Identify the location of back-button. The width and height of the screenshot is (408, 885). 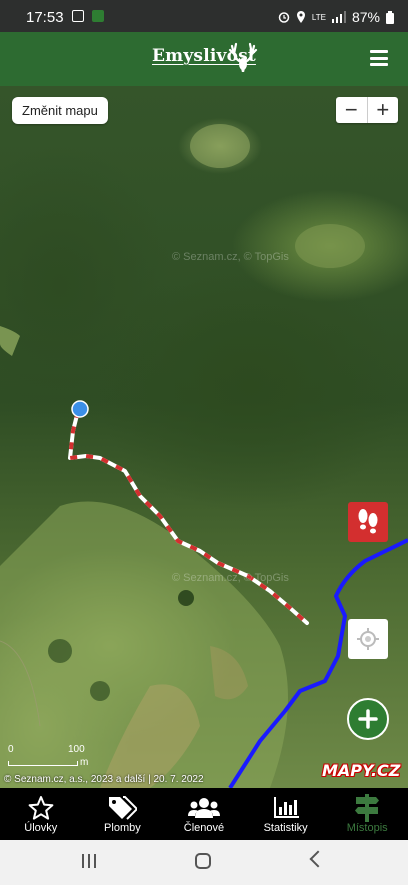
(318, 859).